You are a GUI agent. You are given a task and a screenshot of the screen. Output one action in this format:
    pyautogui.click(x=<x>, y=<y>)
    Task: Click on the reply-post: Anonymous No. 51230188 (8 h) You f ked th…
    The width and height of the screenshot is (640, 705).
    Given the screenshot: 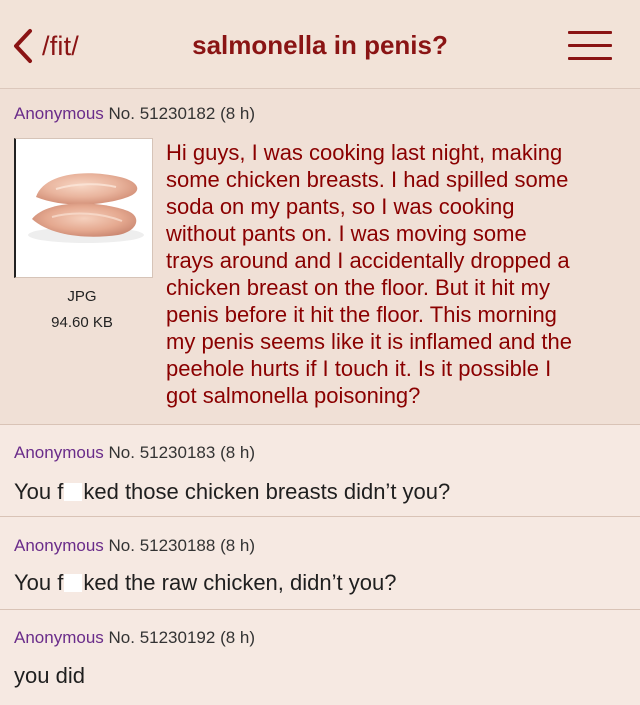 What is the action you would take?
    pyautogui.click(x=320, y=563)
    